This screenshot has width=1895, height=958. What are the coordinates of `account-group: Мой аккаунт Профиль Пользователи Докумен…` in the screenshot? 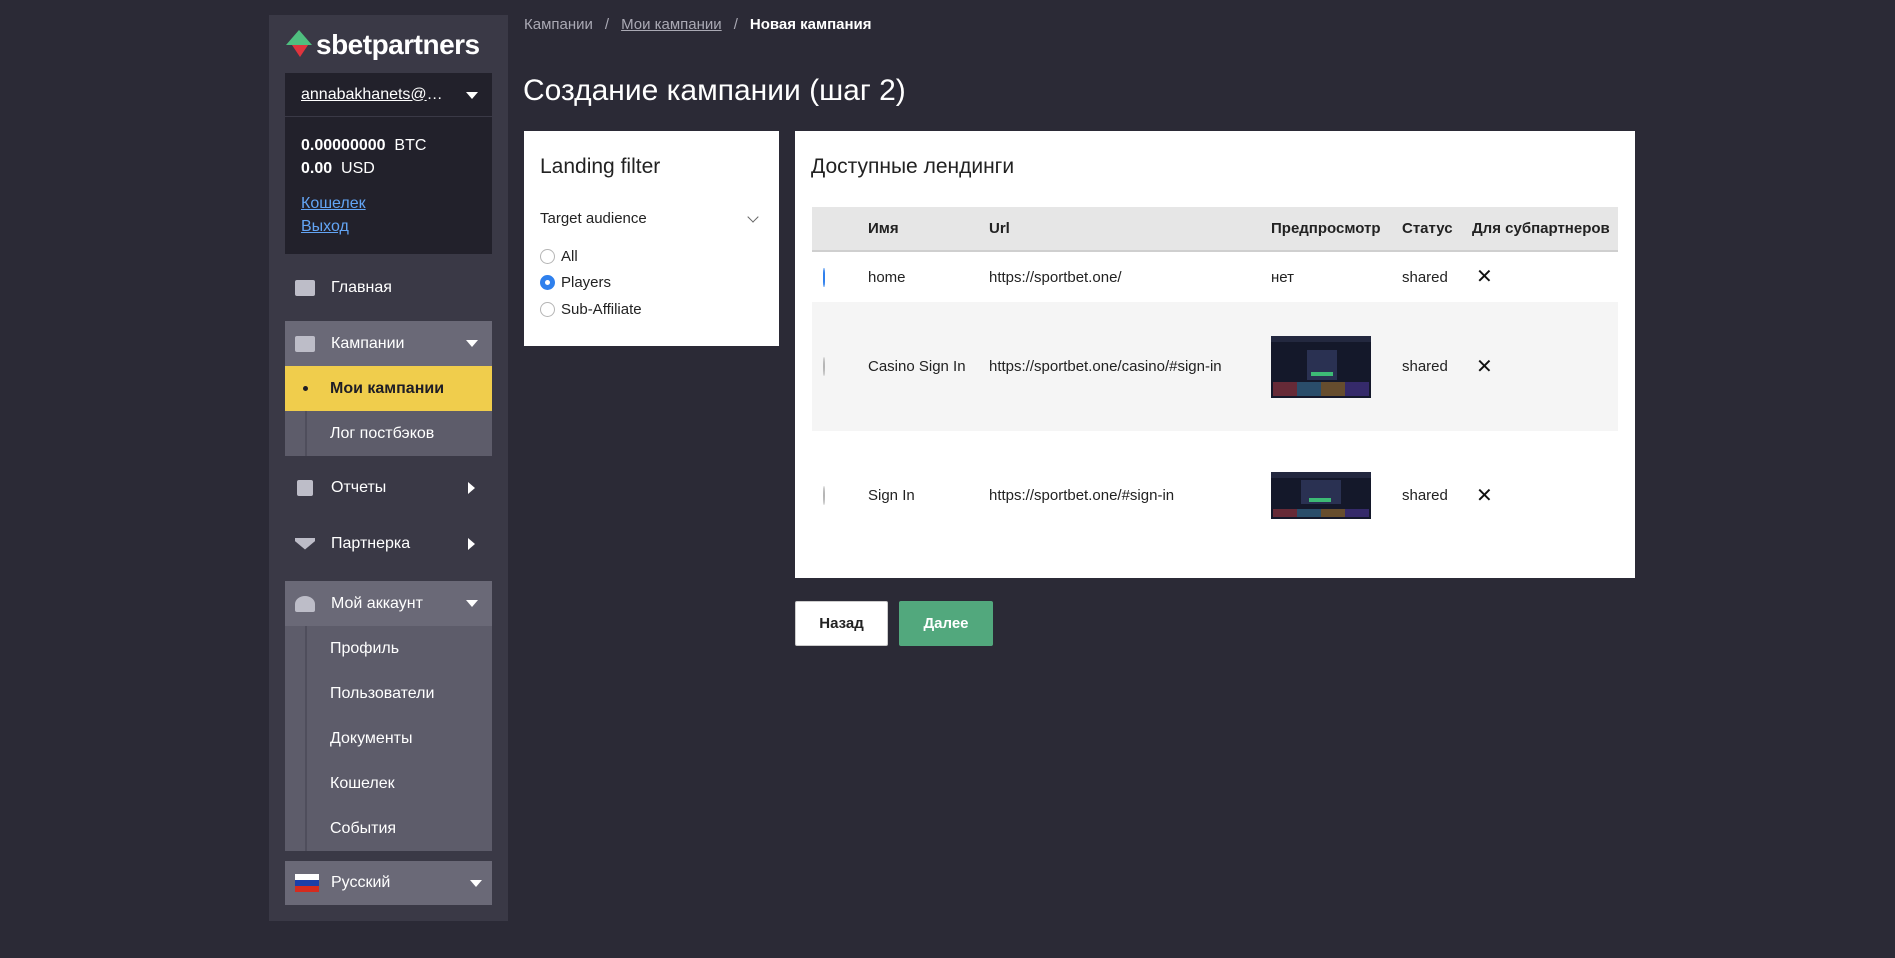 It's located at (388, 716).